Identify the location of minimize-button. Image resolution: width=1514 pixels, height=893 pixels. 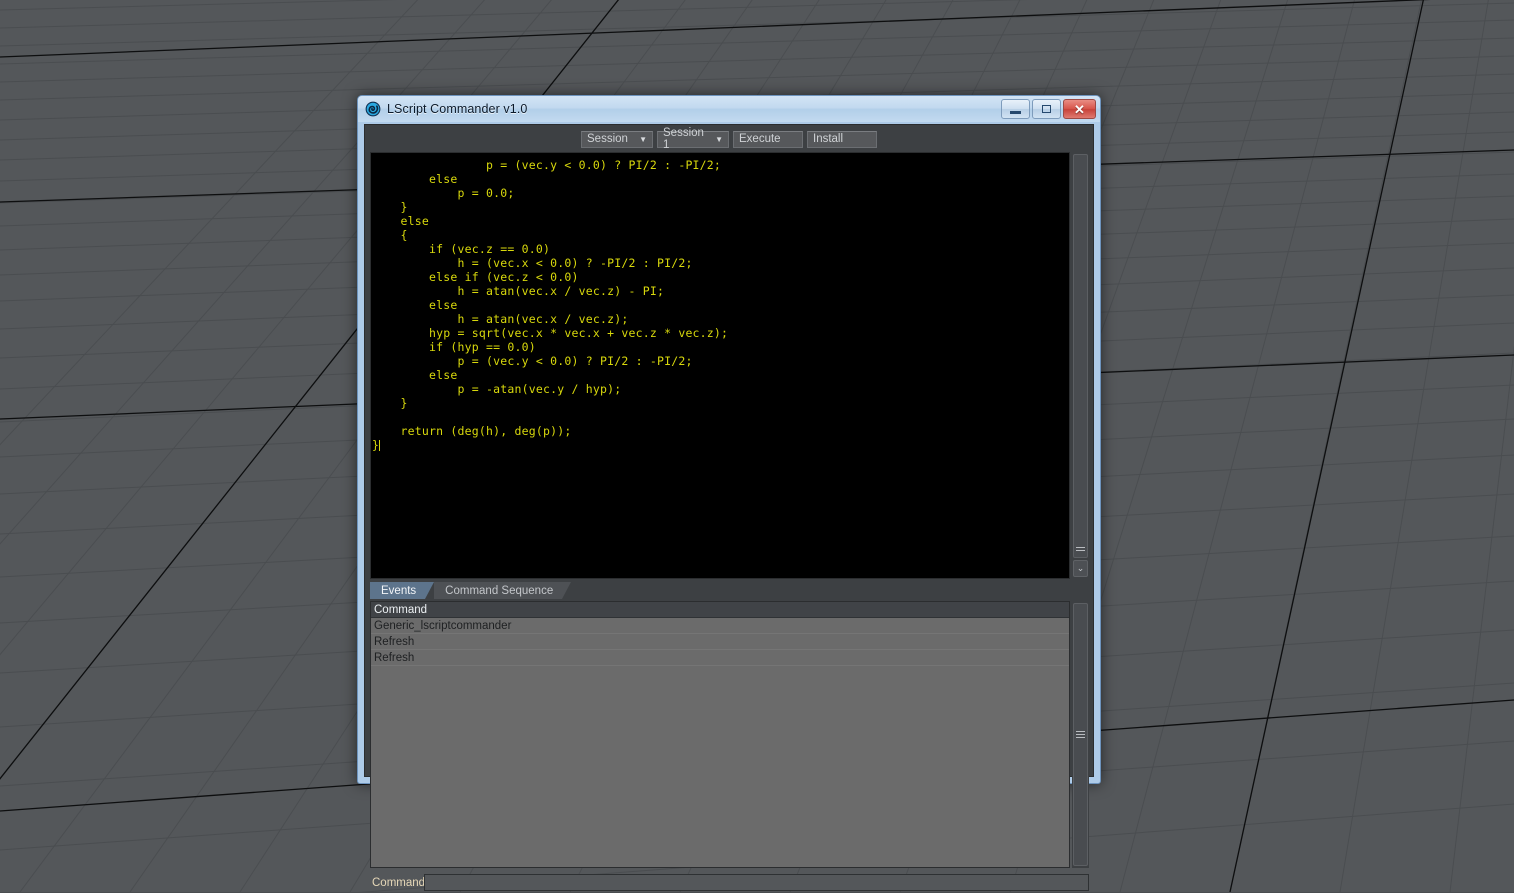
(1015, 109).